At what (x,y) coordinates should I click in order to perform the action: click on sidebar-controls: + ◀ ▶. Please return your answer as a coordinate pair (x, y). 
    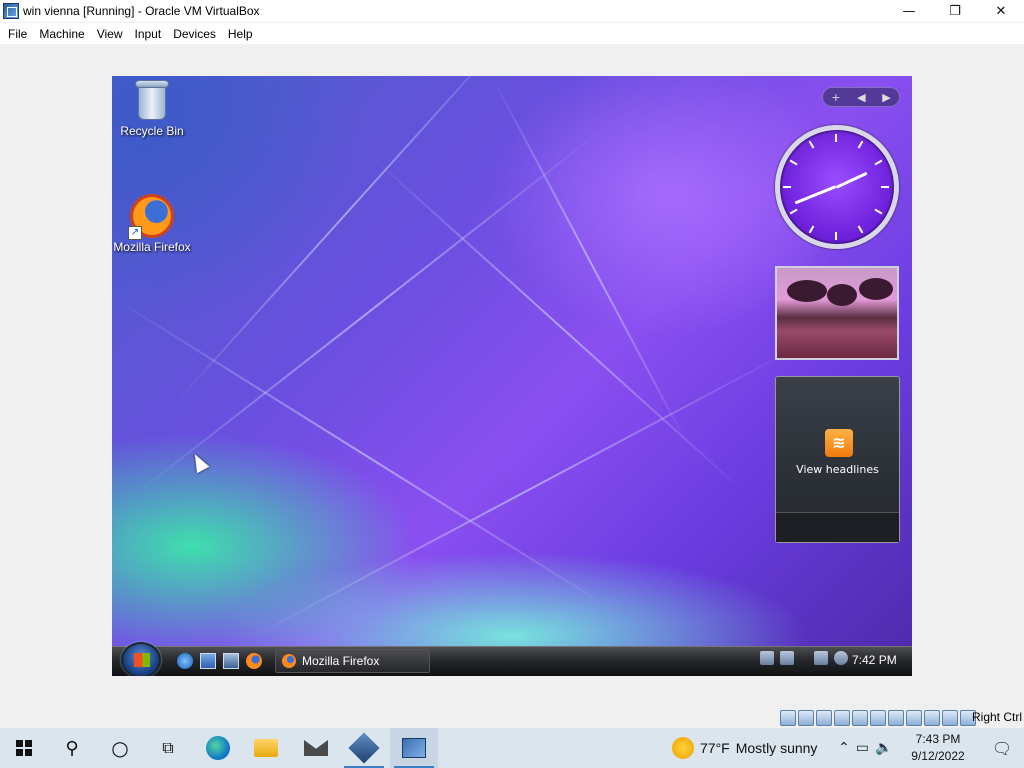
    Looking at the image, I should click on (861, 97).